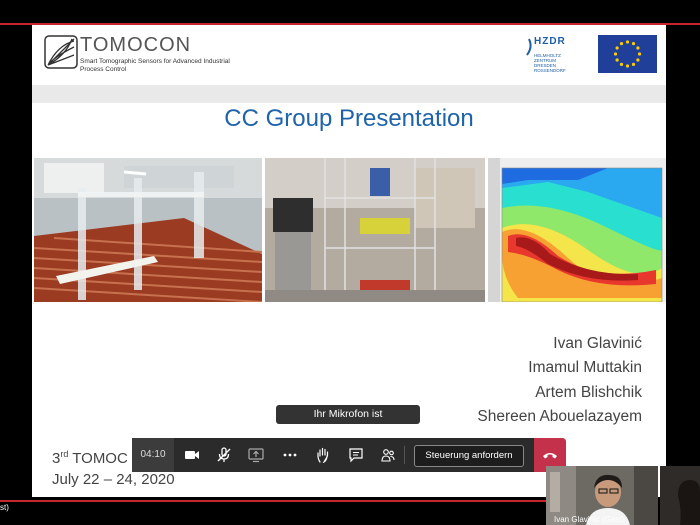 This screenshot has height=525, width=700. I want to click on self-video-tile, so click(680, 495).